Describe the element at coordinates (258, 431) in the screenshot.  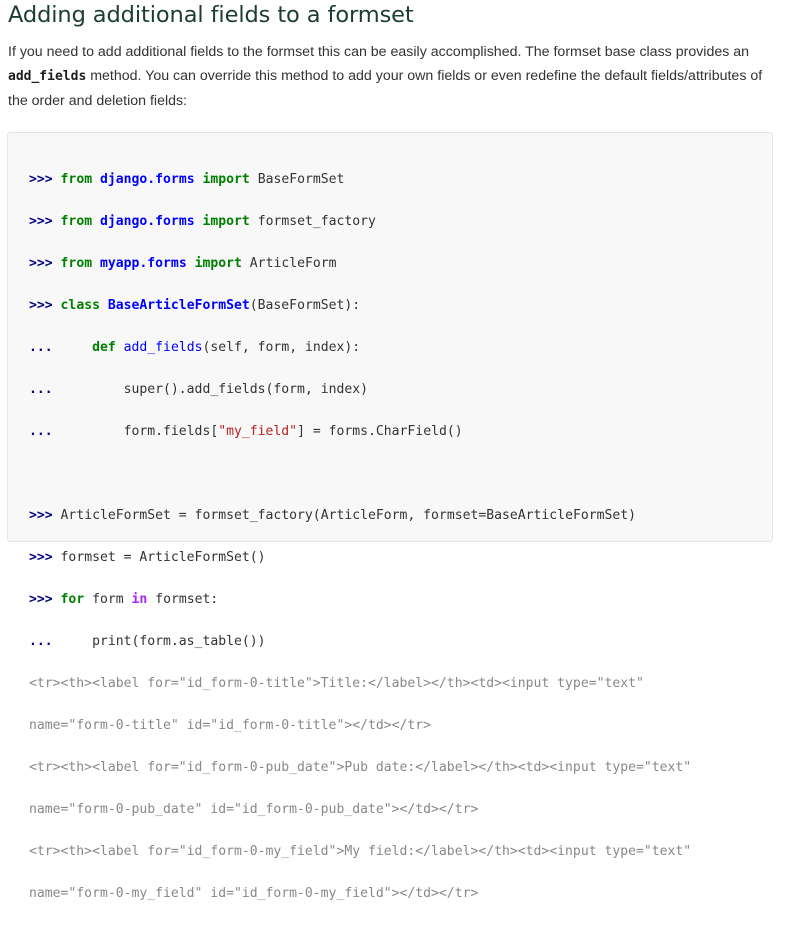
I see `string-literal: "my_field"` at that location.